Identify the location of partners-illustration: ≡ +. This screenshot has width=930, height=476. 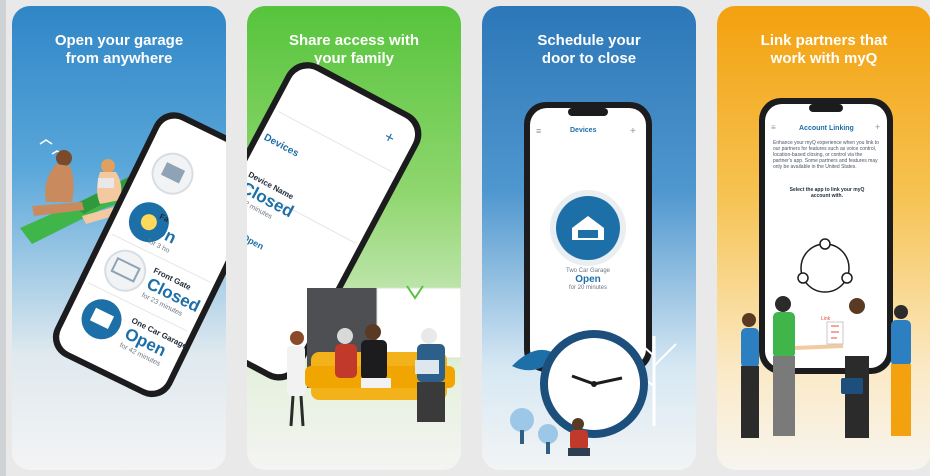
(826, 268).